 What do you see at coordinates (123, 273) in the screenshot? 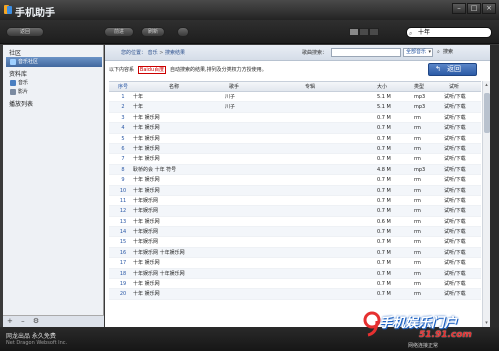
I see `row-number: 18` at bounding box center [123, 273].